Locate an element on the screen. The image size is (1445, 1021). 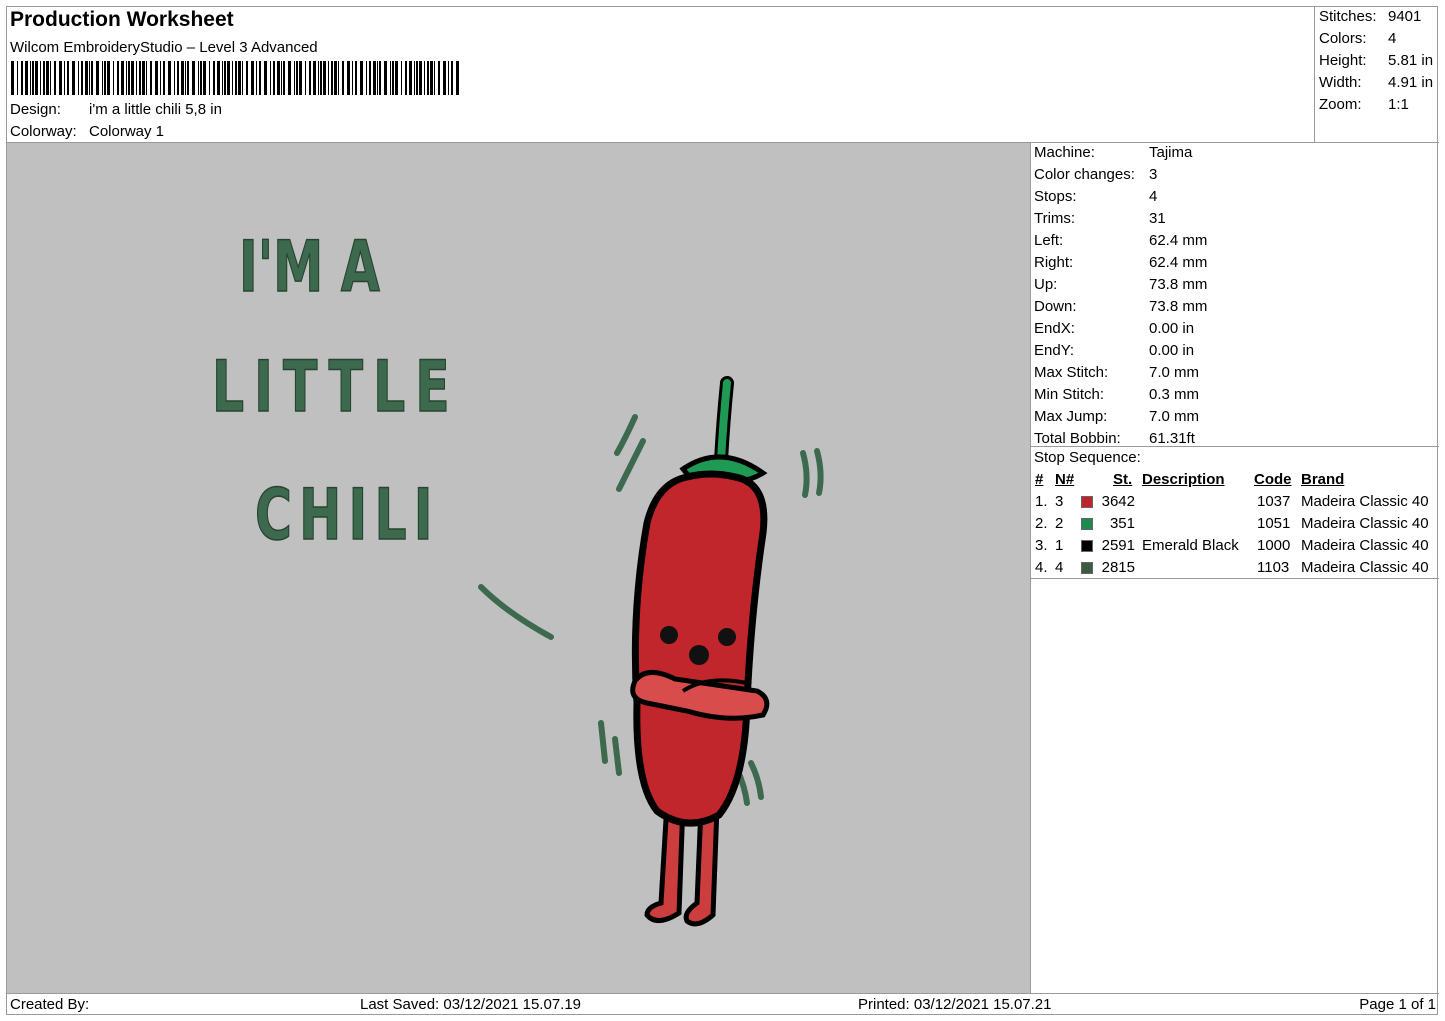
created-by: Created By: is located at coordinates (50, 1004).